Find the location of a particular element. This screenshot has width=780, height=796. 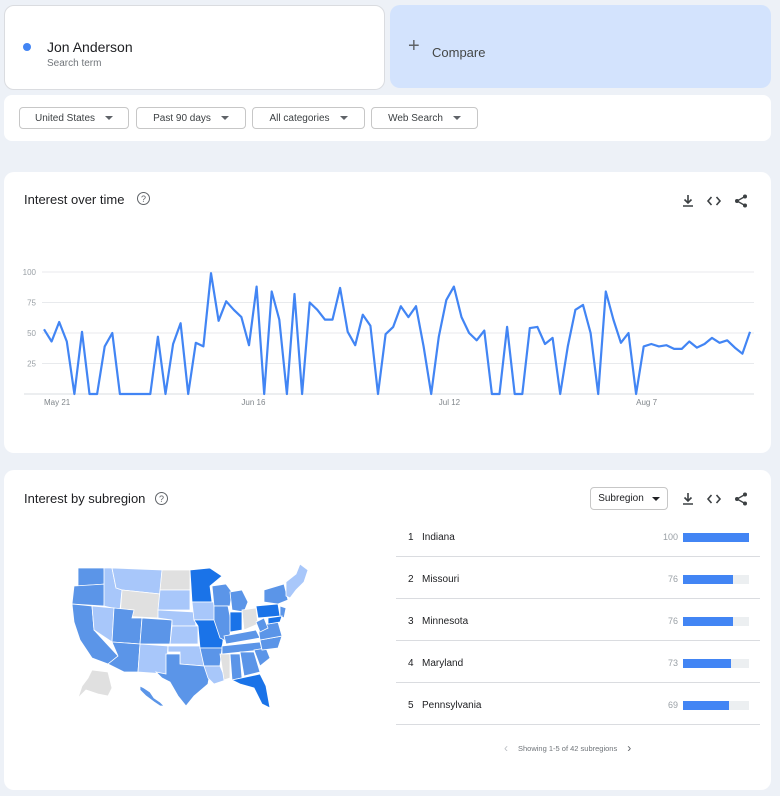

subregion-dropdown: Subregion is located at coordinates (629, 498).